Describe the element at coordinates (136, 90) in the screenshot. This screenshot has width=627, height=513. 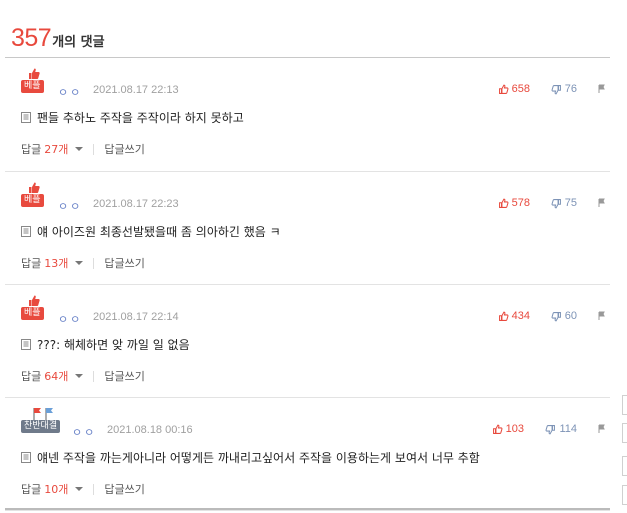
I see `comment-date: 2021.08.17 22:13` at that location.